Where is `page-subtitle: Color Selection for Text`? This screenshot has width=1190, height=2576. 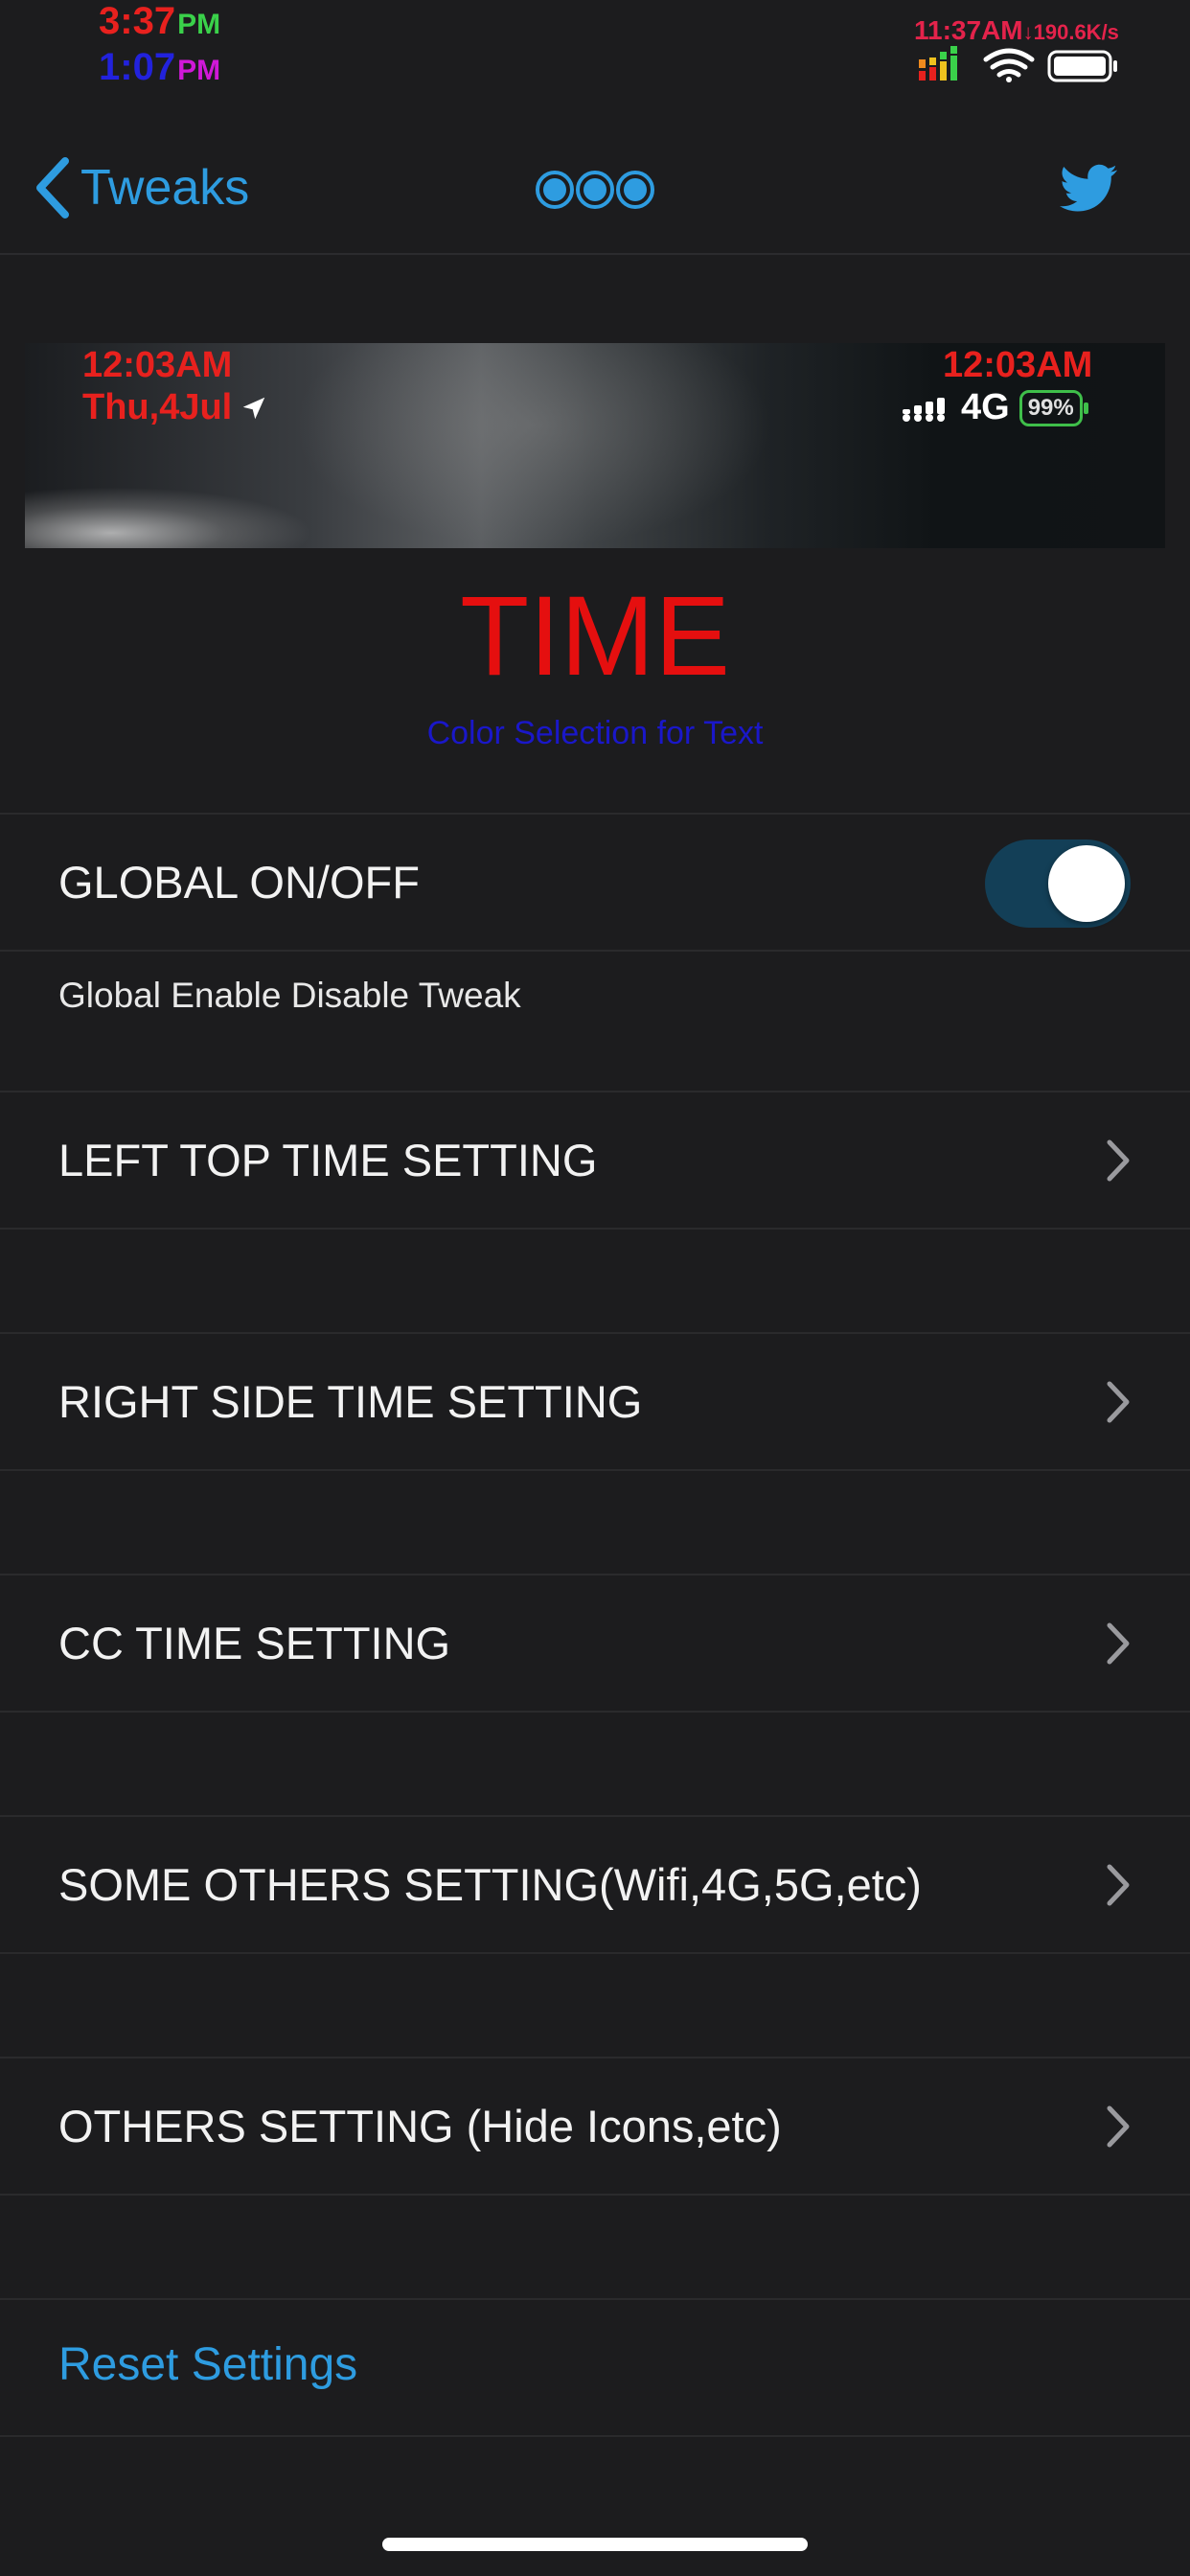
page-subtitle: Color Selection for Text is located at coordinates (595, 733).